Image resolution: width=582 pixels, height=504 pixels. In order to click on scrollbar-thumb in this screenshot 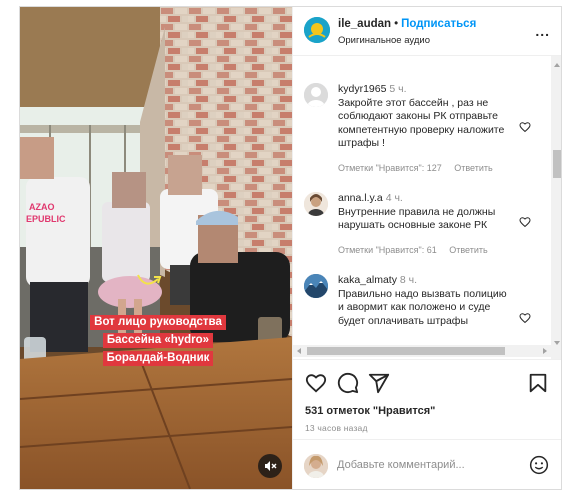, I will do `click(557, 164)`.